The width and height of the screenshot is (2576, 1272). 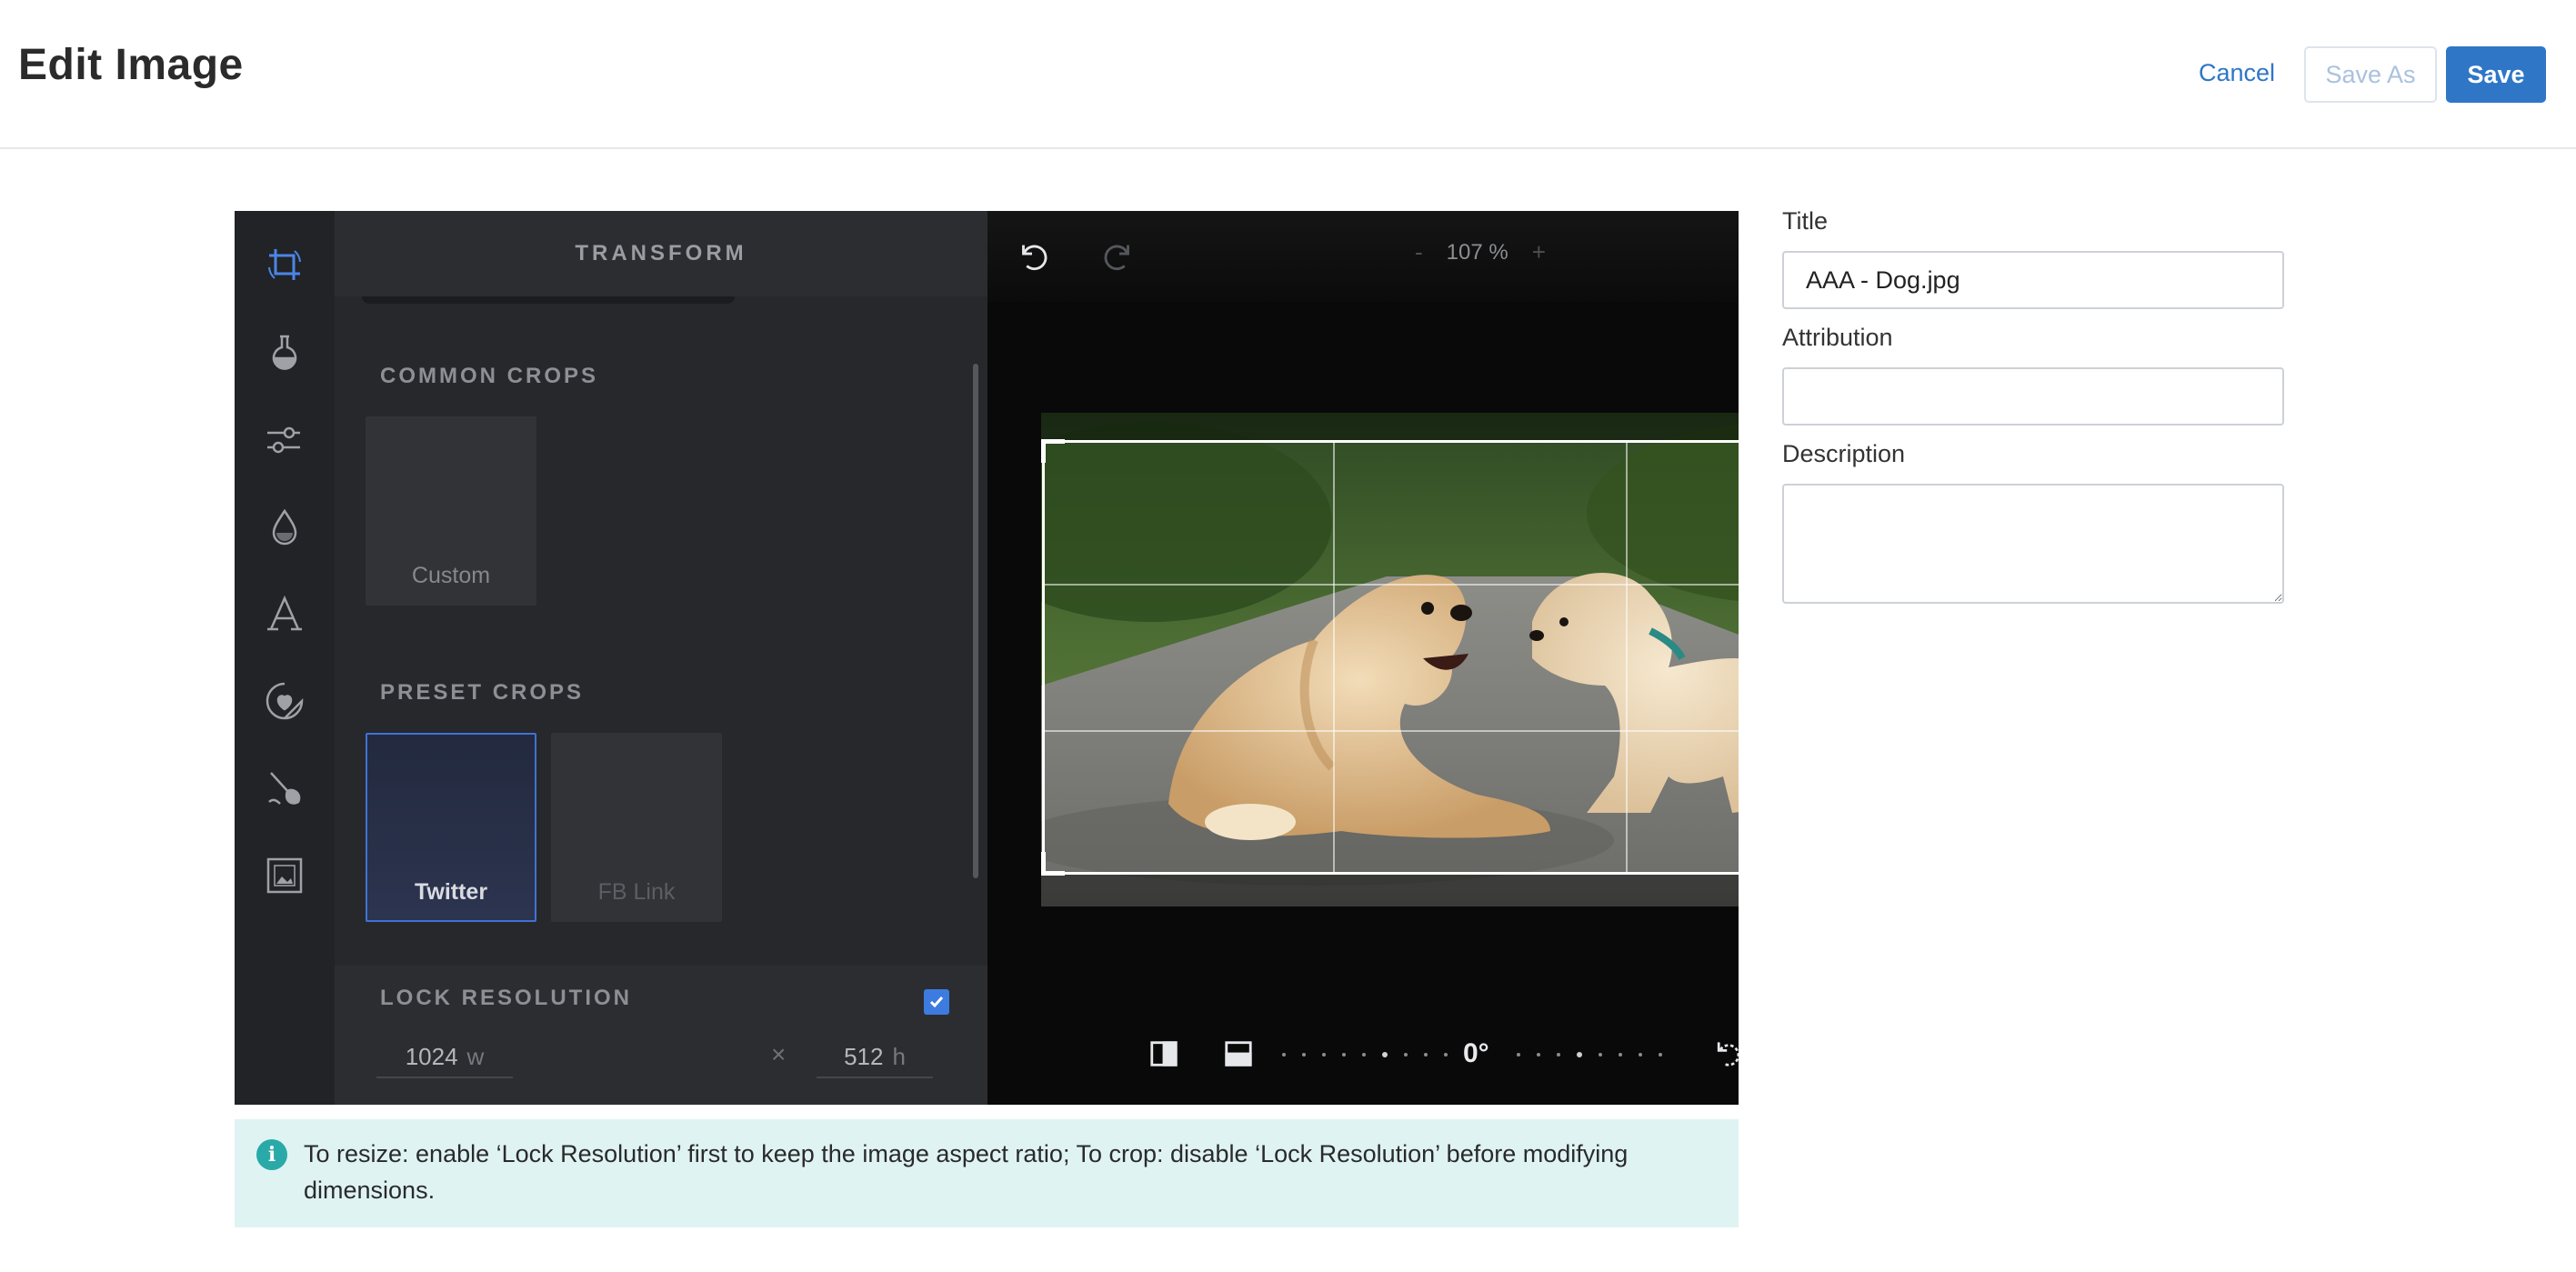 I want to click on undo-icon, so click(x=1032, y=255).